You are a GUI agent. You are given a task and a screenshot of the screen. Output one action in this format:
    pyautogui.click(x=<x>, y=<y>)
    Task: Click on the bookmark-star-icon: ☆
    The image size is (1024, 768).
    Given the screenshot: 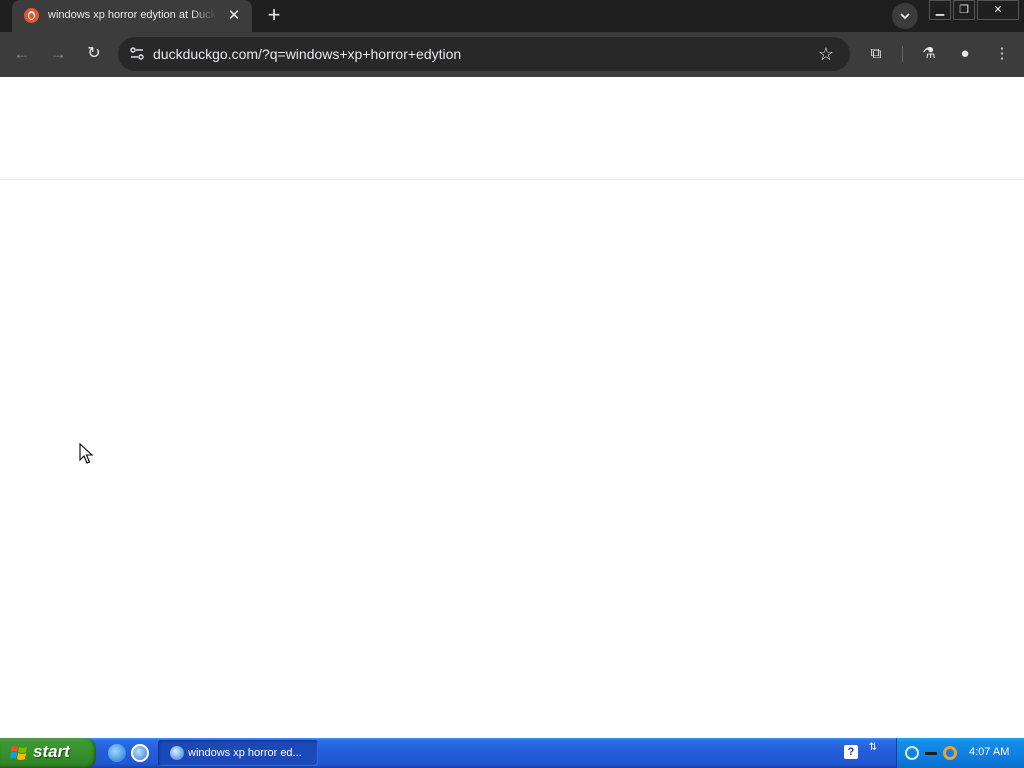 What is the action you would take?
    pyautogui.click(x=826, y=54)
    